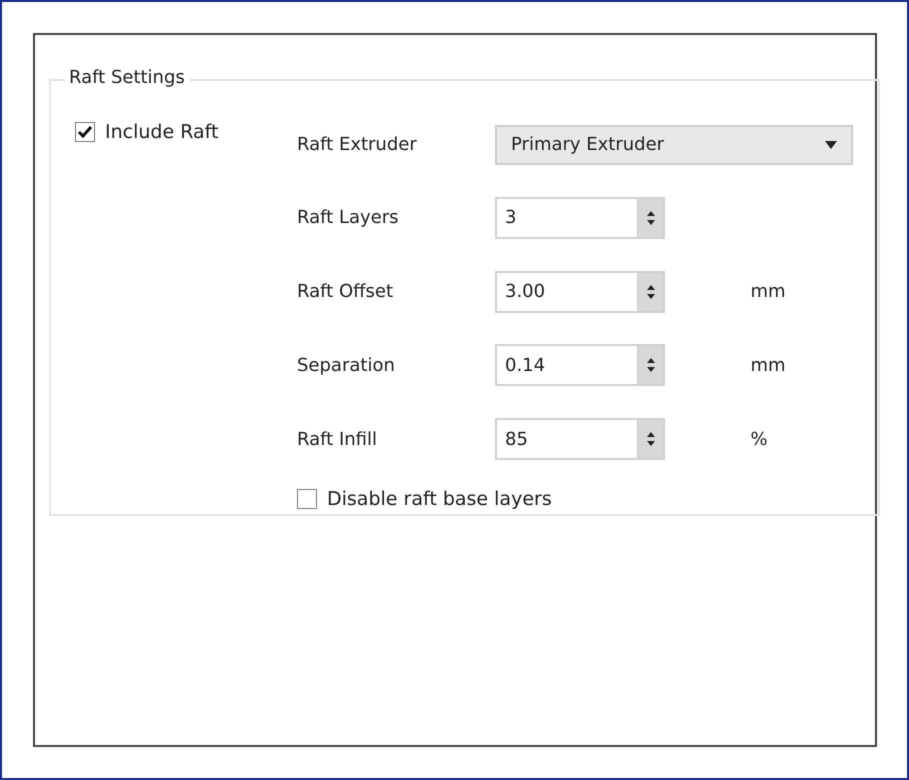 This screenshot has width=909, height=780. What do you see at coordinates (831, 144) in the screenshot?
I see `dropdown-caret-icon` at bounding box center [831, 144].